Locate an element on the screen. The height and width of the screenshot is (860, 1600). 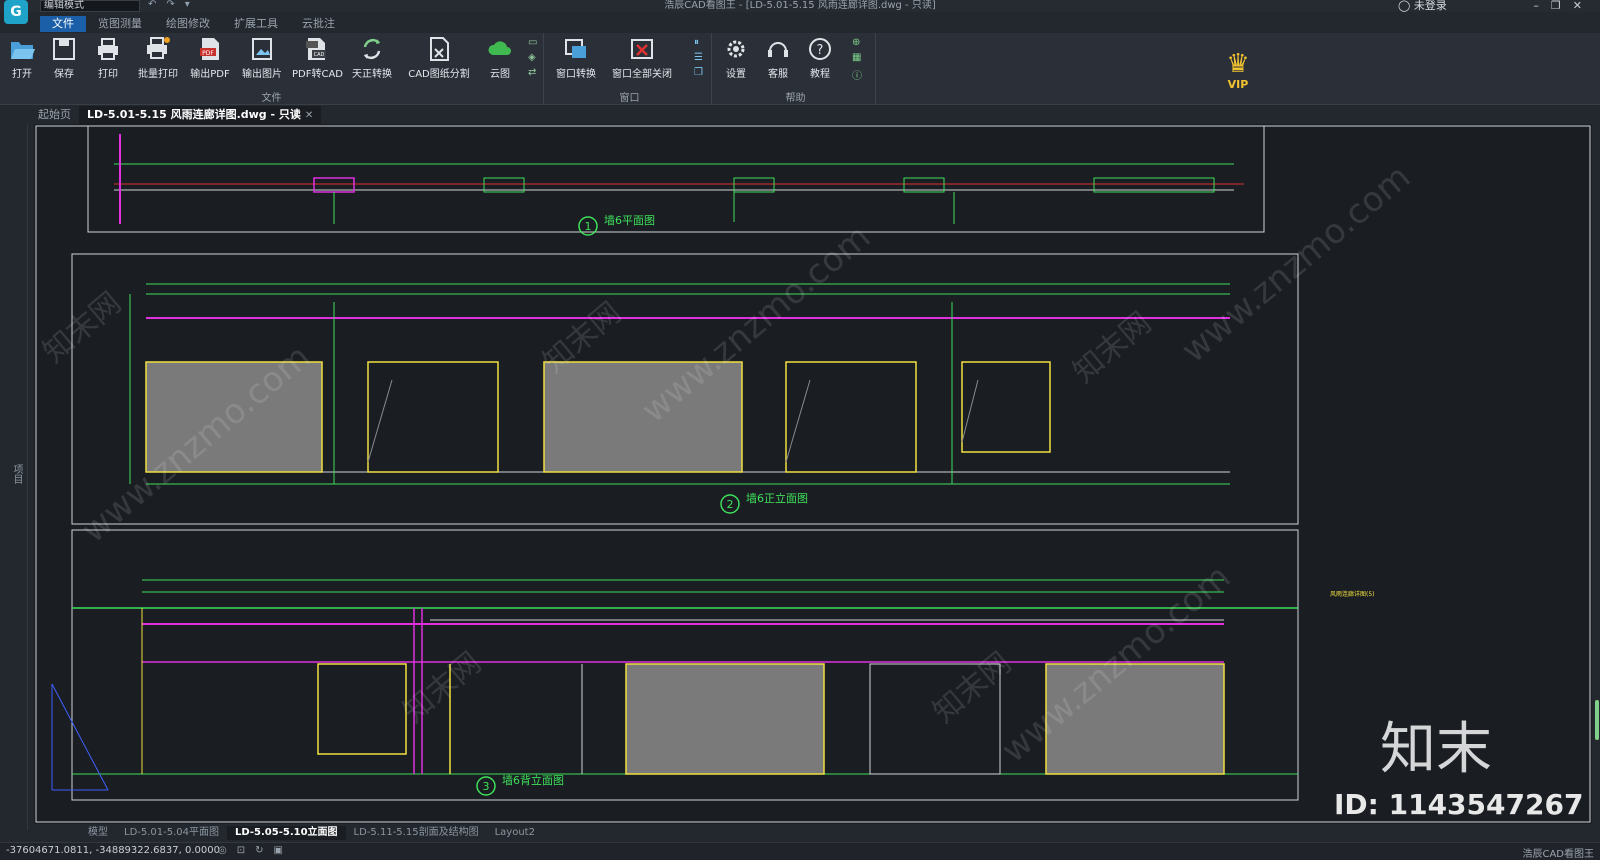
settings-button: 设置 is located at coordinates (736, 57).